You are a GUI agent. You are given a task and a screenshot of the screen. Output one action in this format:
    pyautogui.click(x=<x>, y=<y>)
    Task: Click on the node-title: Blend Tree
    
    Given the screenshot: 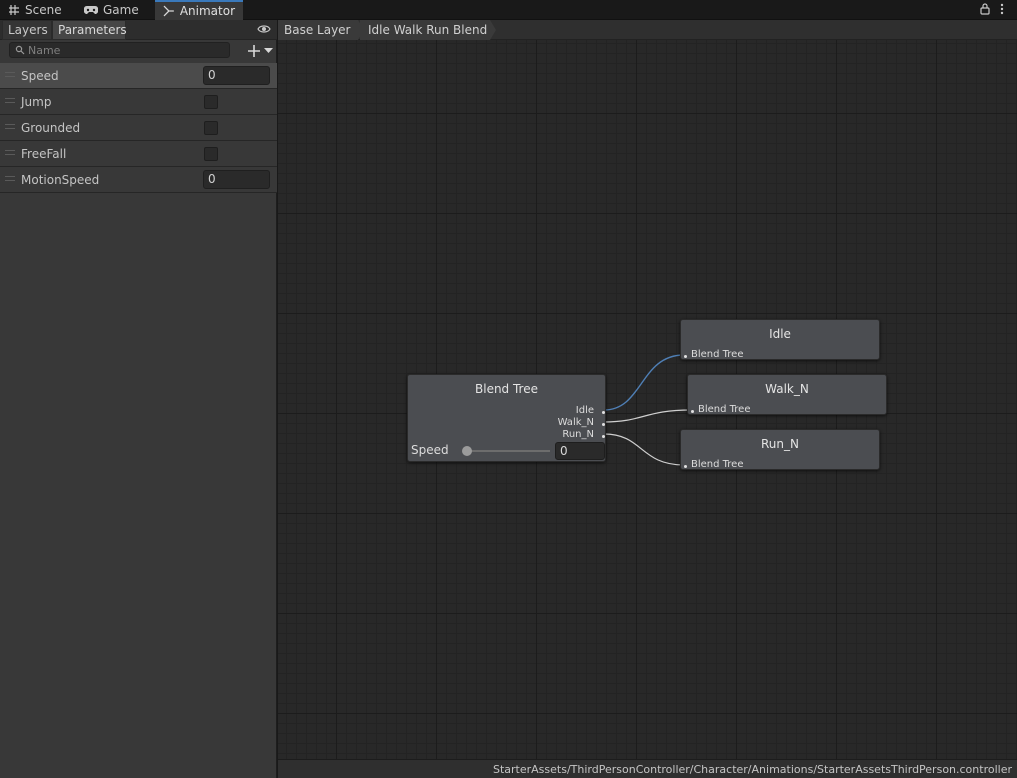 What is the action you would take?
    pyautogui.click(x=506, y=389)
    